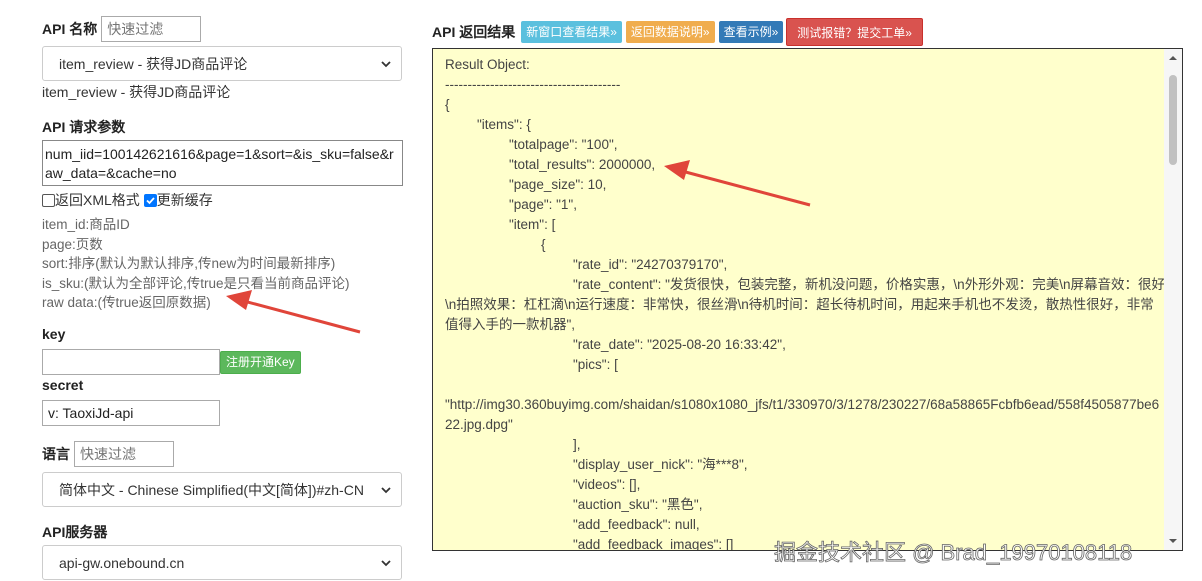  I want to click on result-json-line: ---------------------------------------, so click(533, 84).